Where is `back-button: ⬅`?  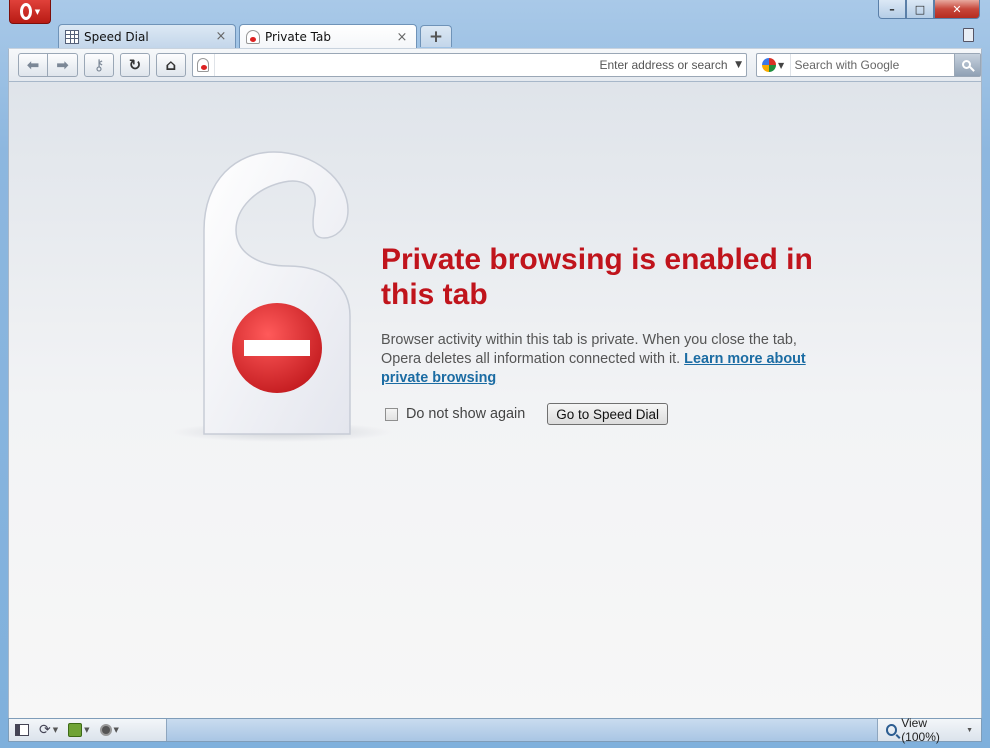 back-button: ⬅ is located at coordinates (33, 65).